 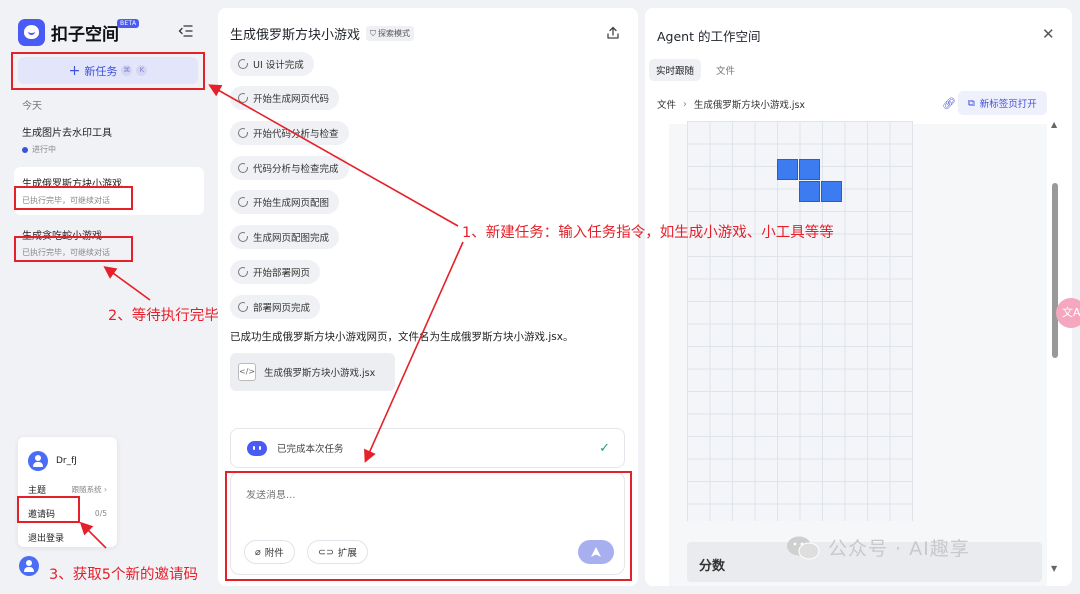 What do you see at coordinates (275, 272) in the screenshot?
I see `step-chip: 开始部署网页` at bounding box center [275, 272].